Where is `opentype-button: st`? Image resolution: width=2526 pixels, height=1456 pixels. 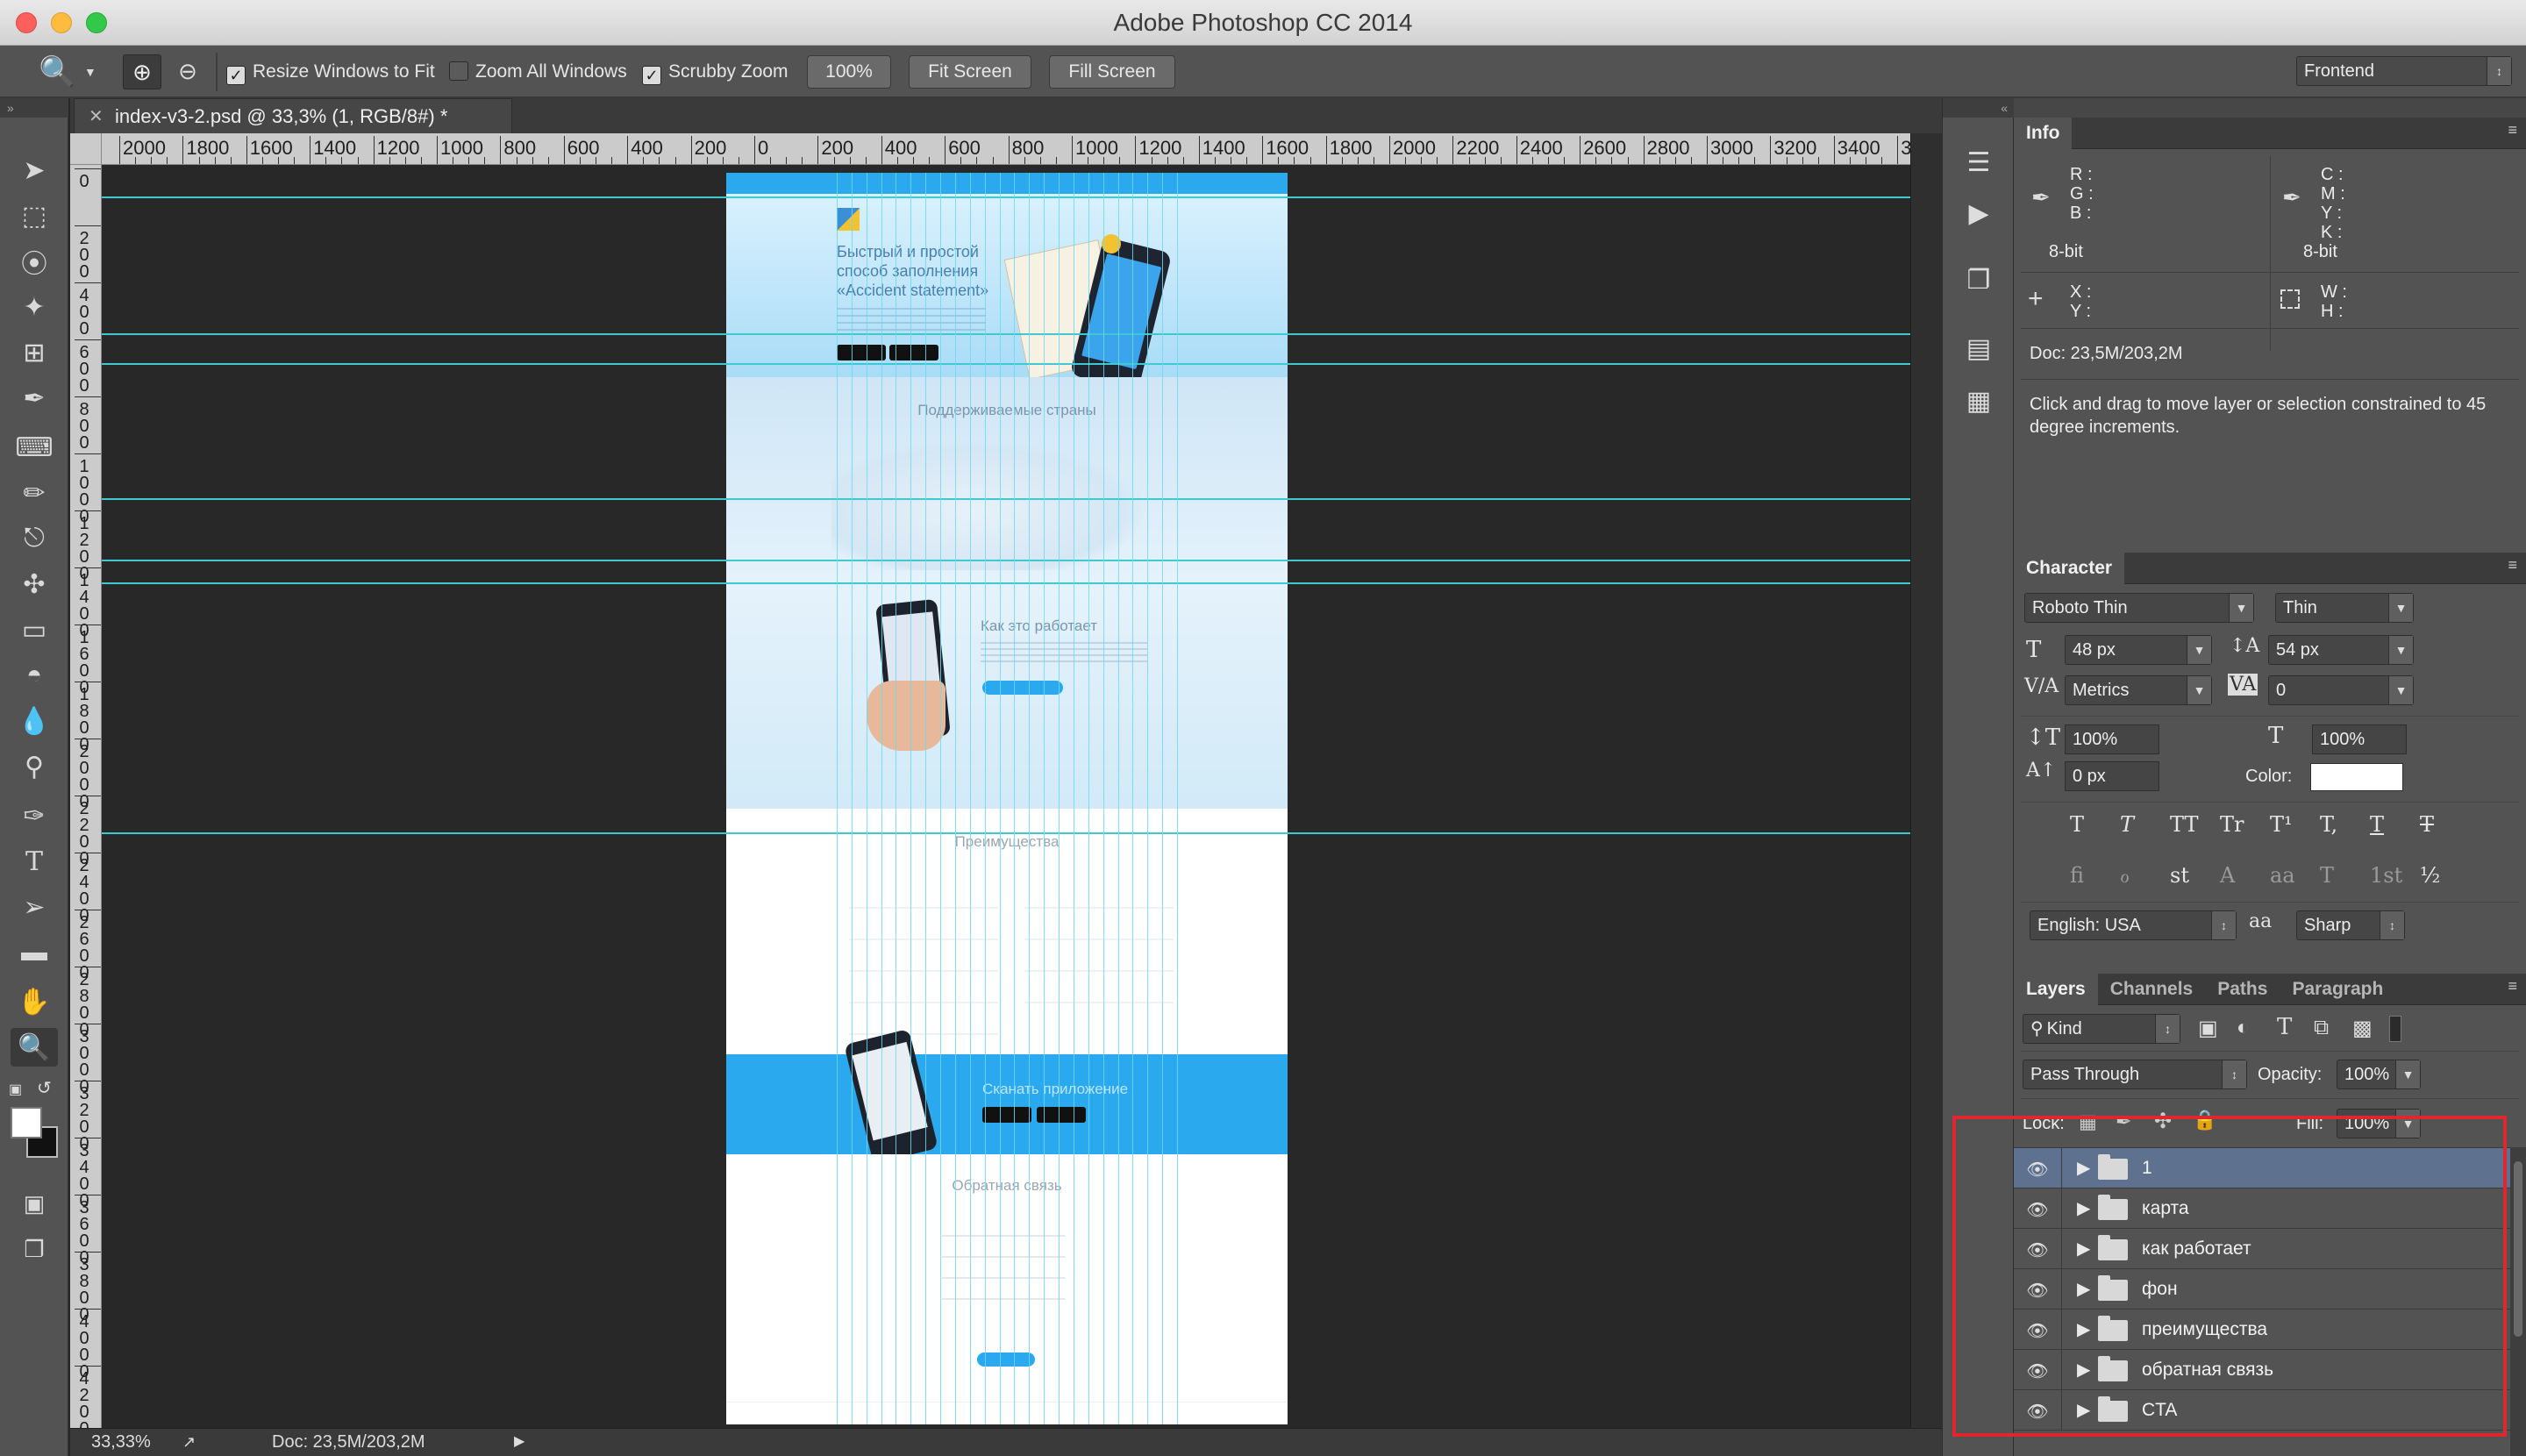
opentype-button: st is located at coordinates (2179, 875).